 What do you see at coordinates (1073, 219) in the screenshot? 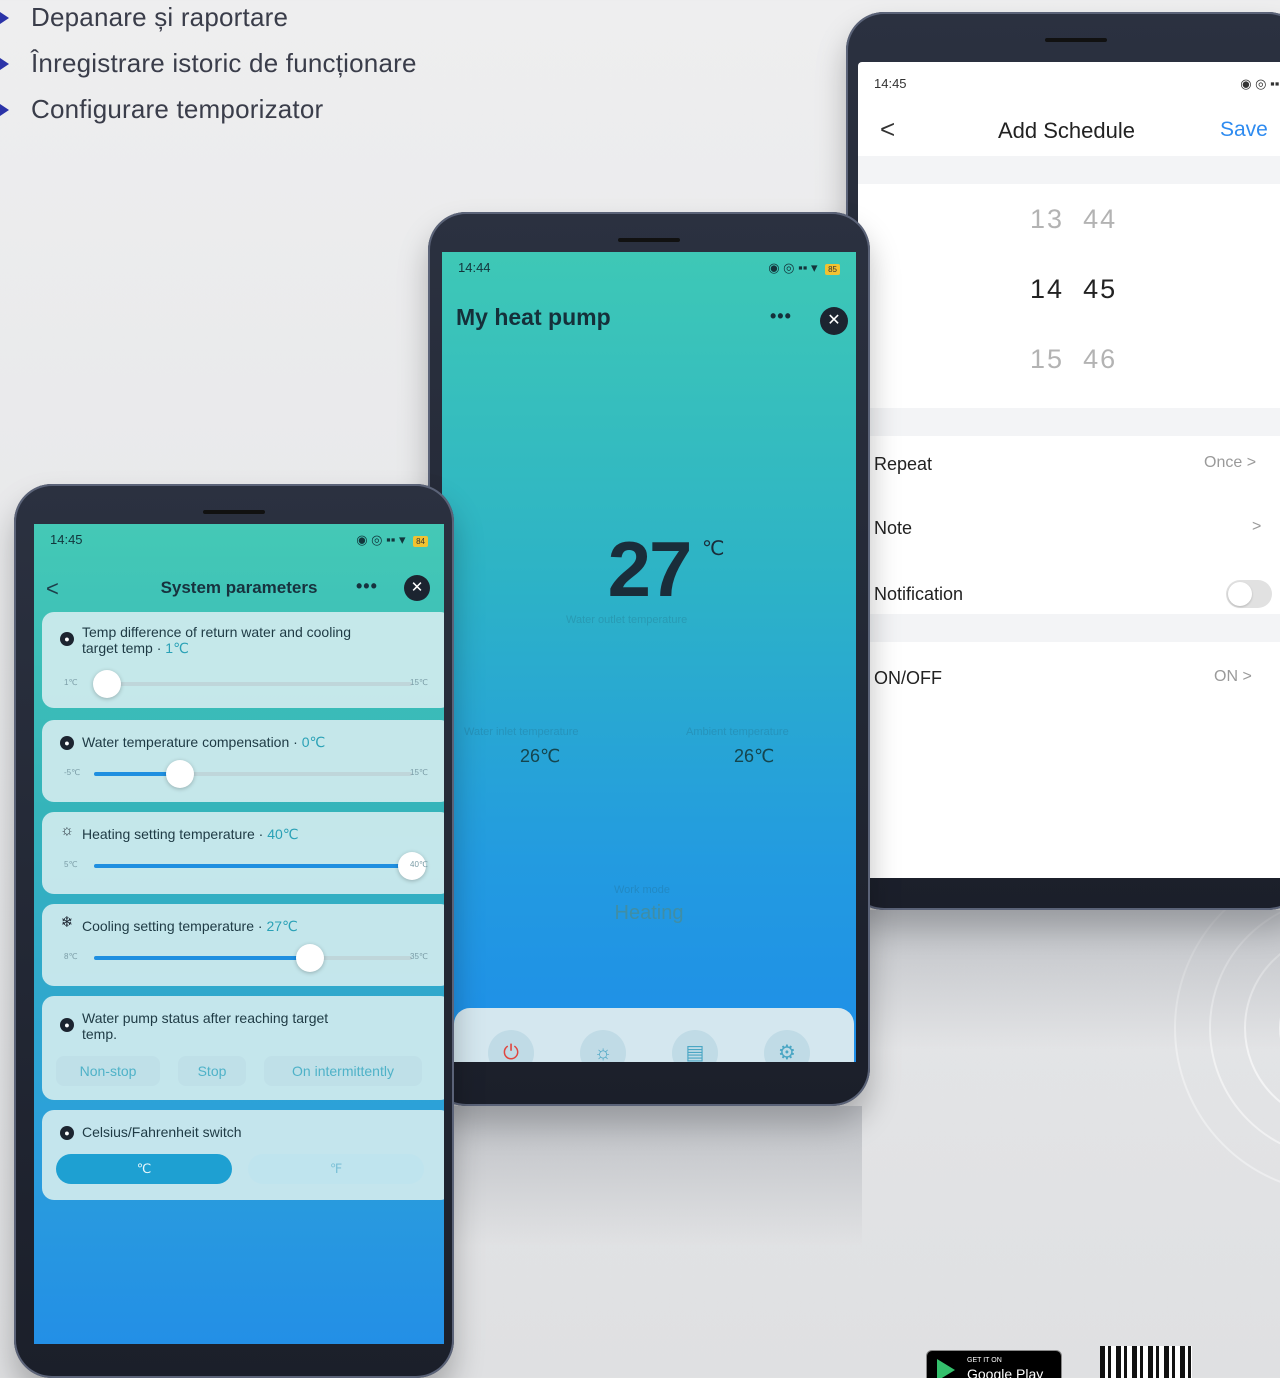
I see `picker-row-prev: 13 44` at bounding box center [1073, 219].